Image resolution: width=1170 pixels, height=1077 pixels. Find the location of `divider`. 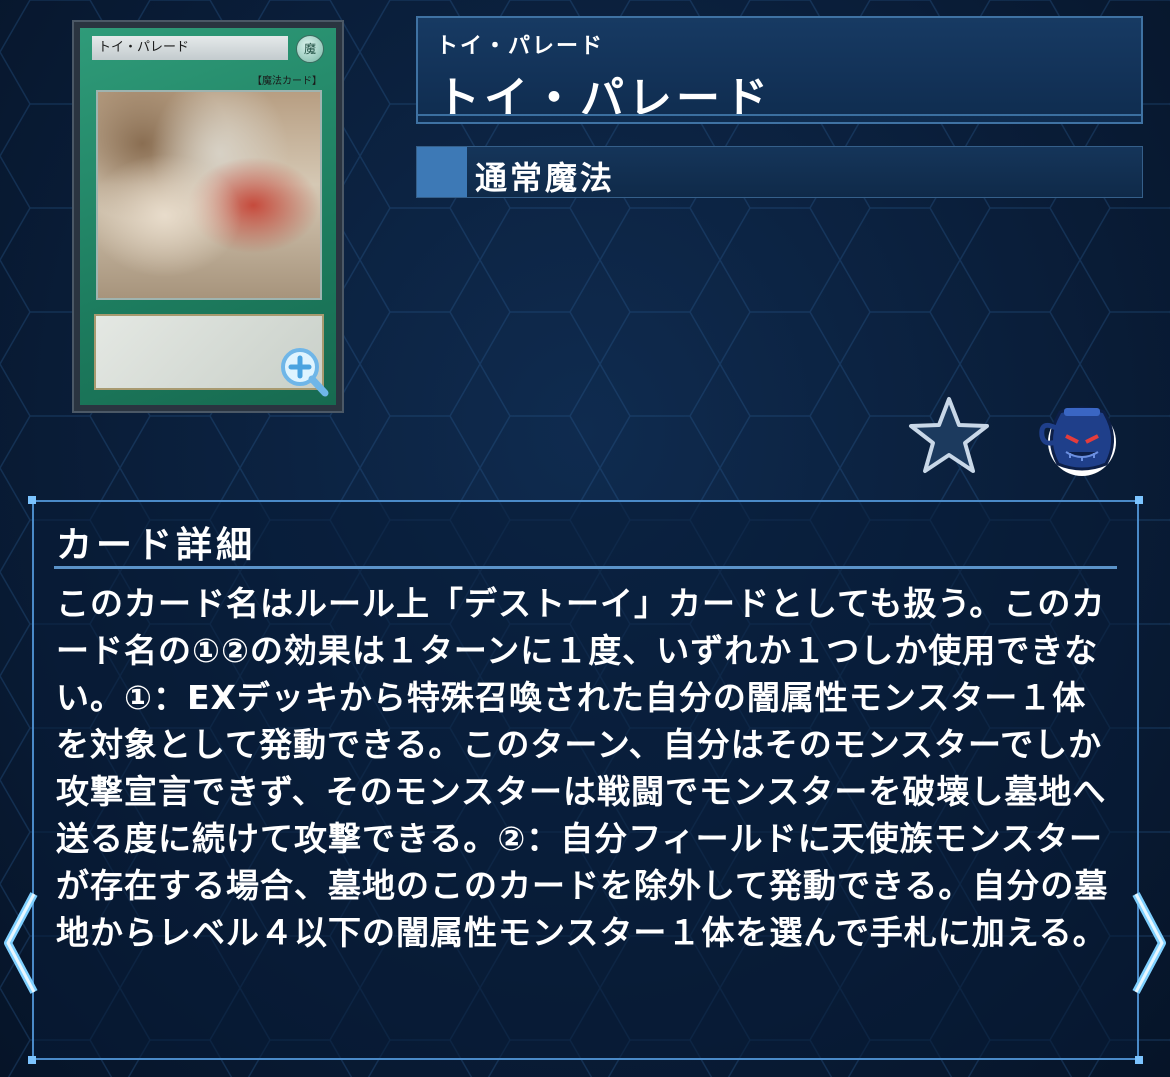

divider is located at coordinates (585, 567).